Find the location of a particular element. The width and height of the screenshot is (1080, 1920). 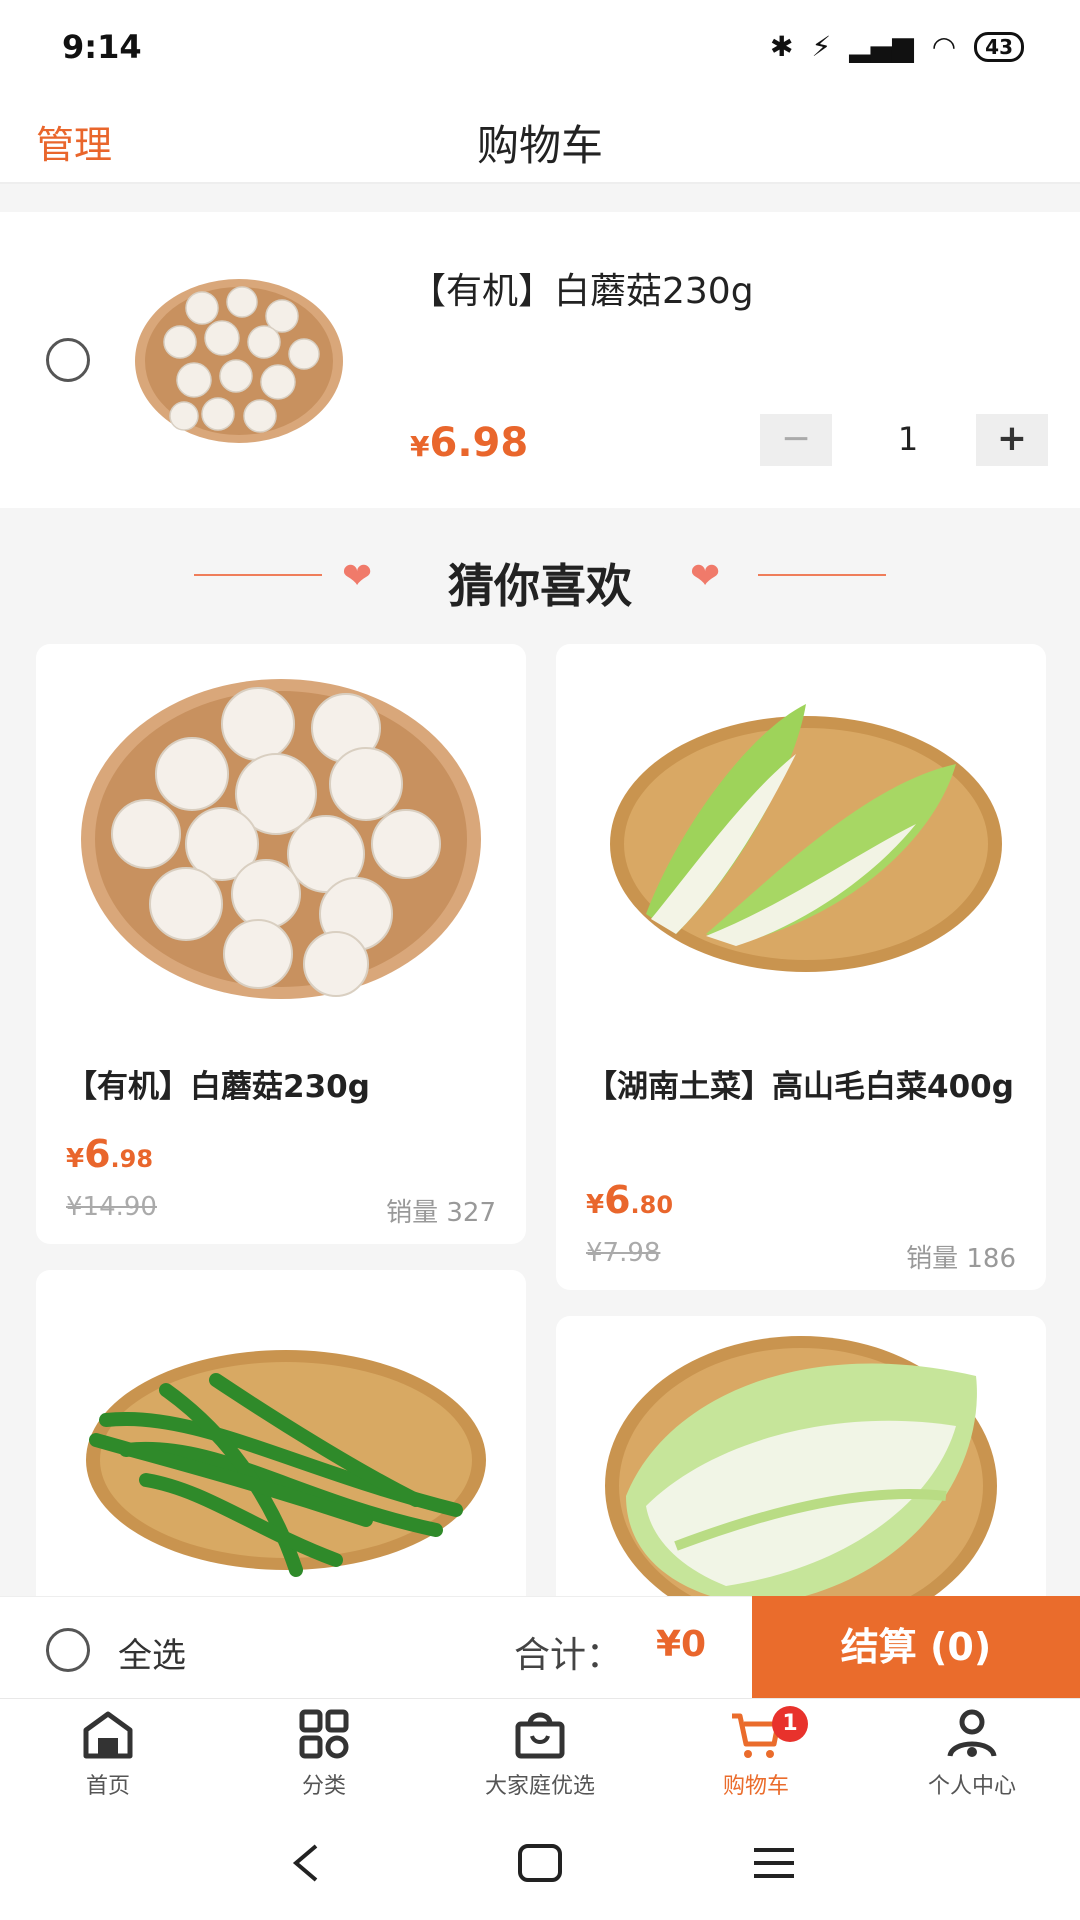

battery-icon: 43 is located at coordinates (999, 46).